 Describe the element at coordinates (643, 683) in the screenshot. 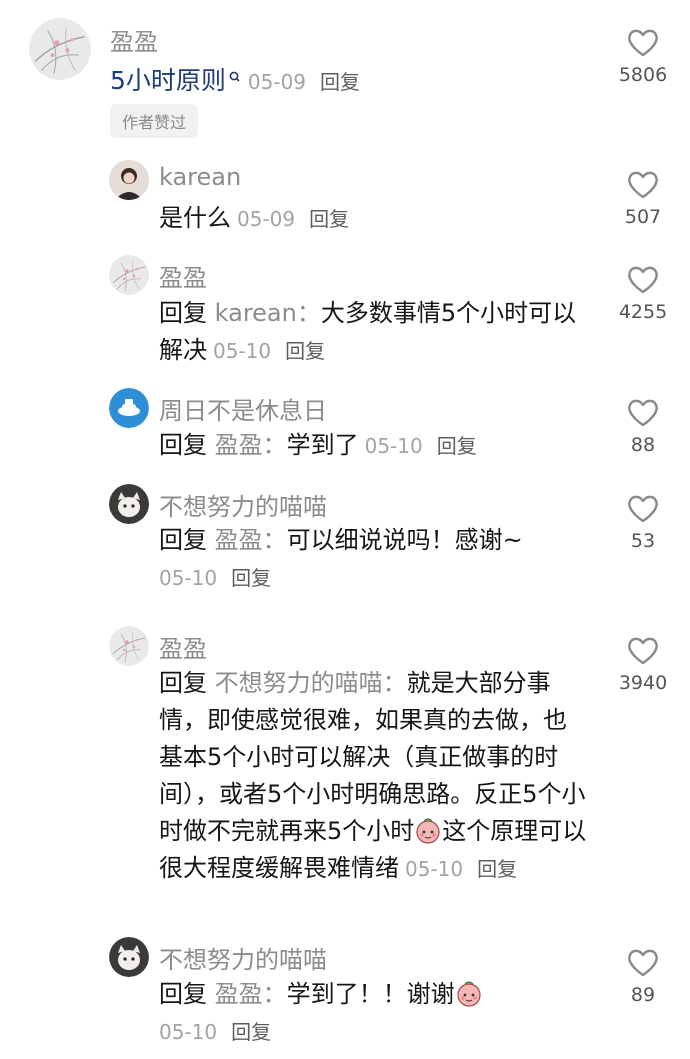

I see `like-count: 3940` at that location.